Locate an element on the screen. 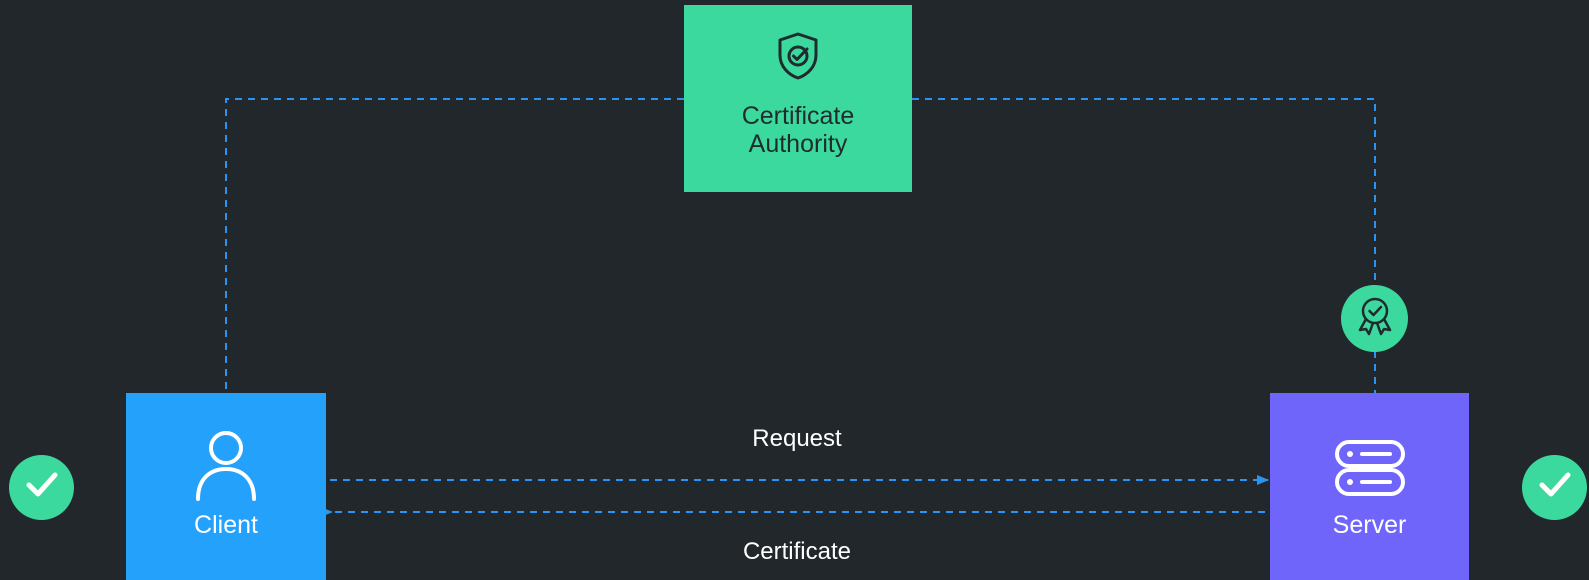 The width and height of the screenshot is (1589, 580). ca-label-line2: Authority is located at coordinates (798, 144).